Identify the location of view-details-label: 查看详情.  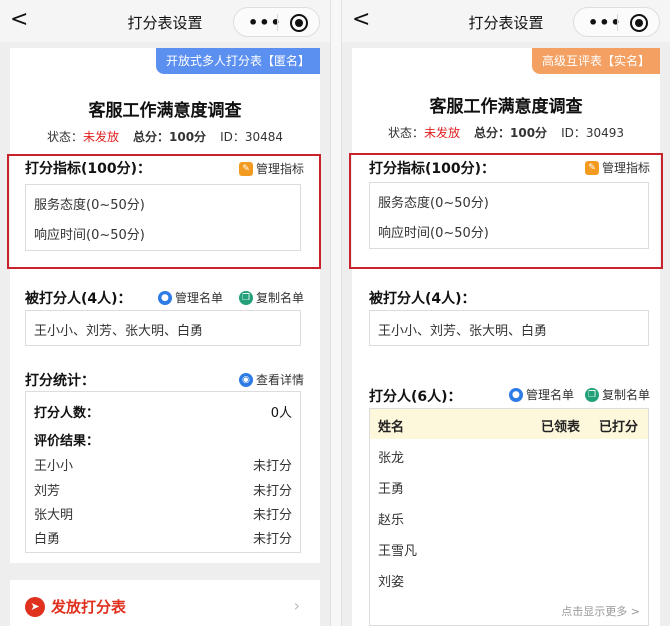
(279, 380).